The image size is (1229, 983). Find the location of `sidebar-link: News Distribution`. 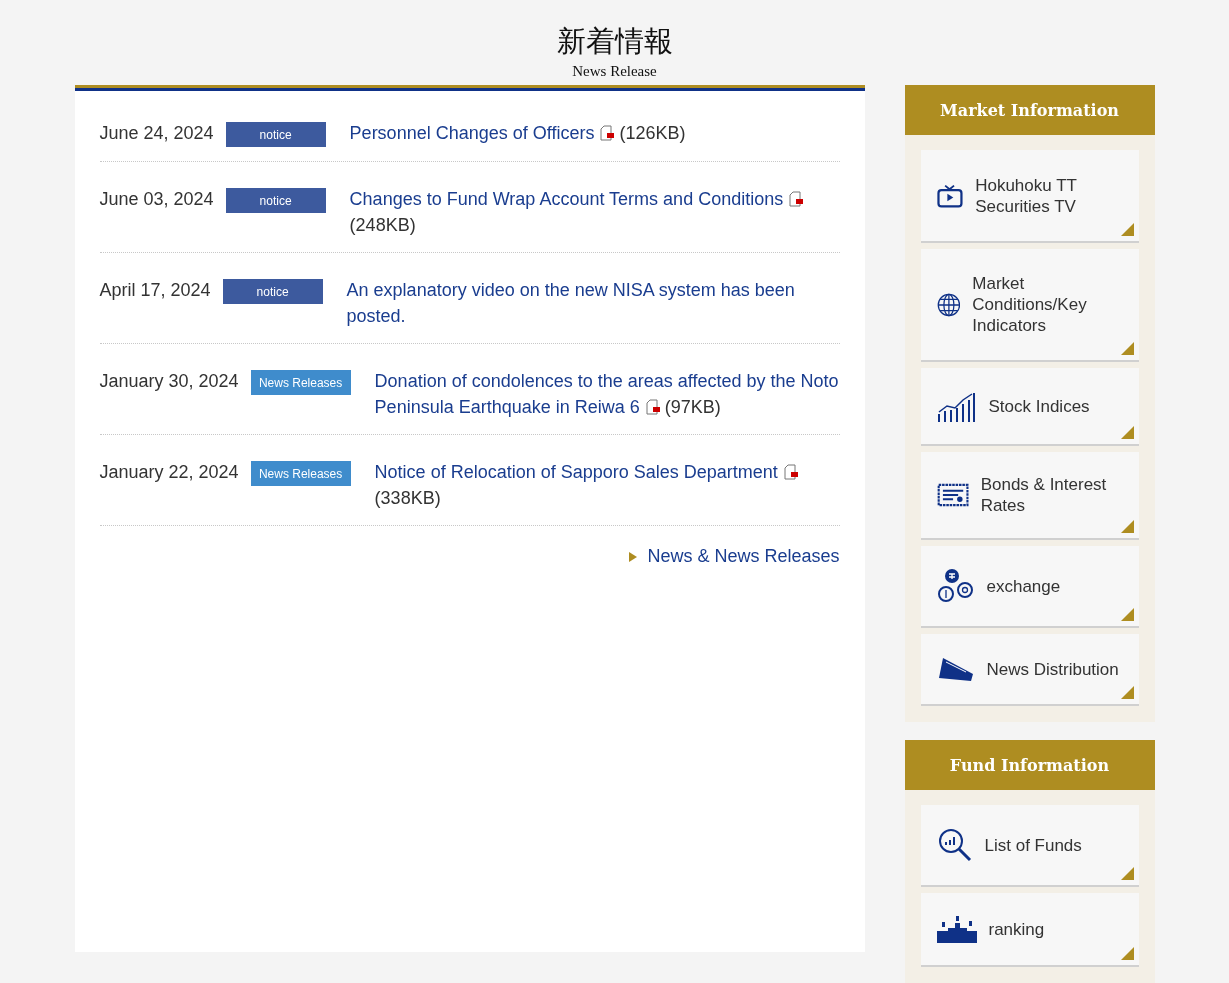

sidebar-link: News Distribution is located at coordinates (1029, 670).